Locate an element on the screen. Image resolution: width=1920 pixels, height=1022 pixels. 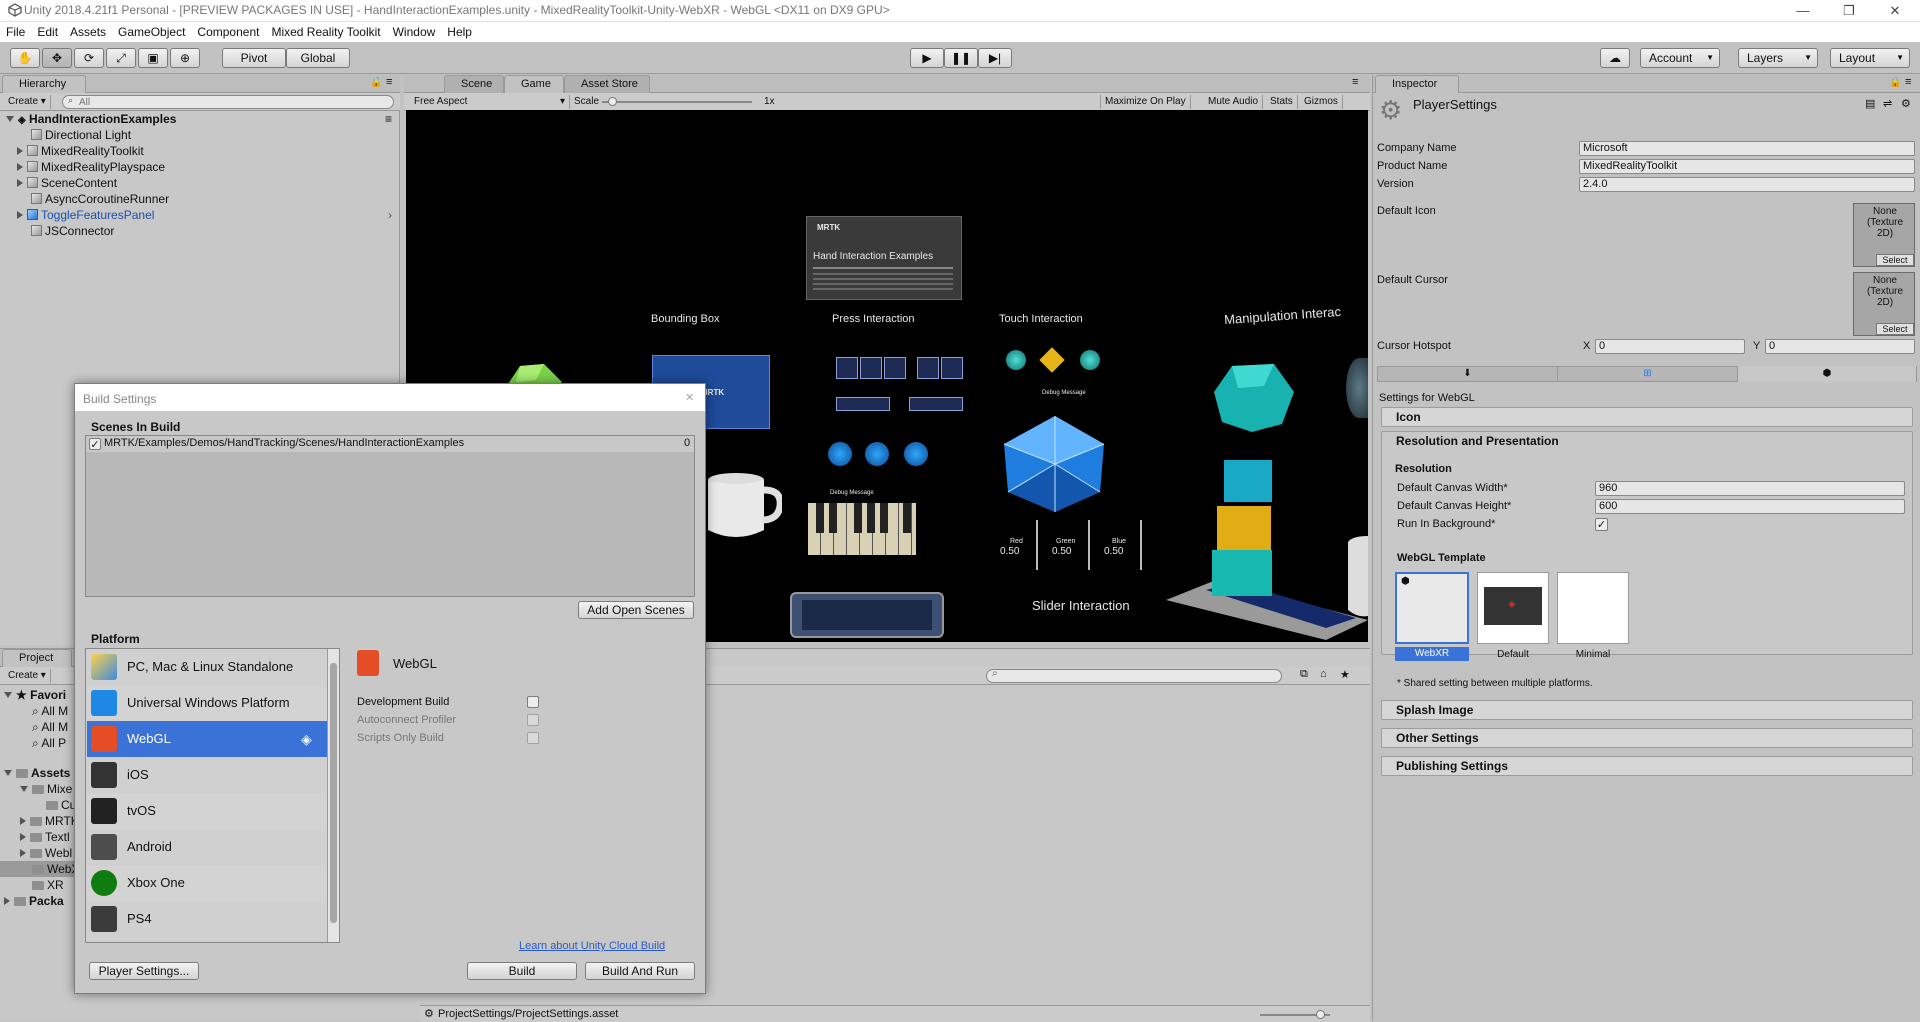
help-book-icon: ▤ is located at coordinates (1870, 103).